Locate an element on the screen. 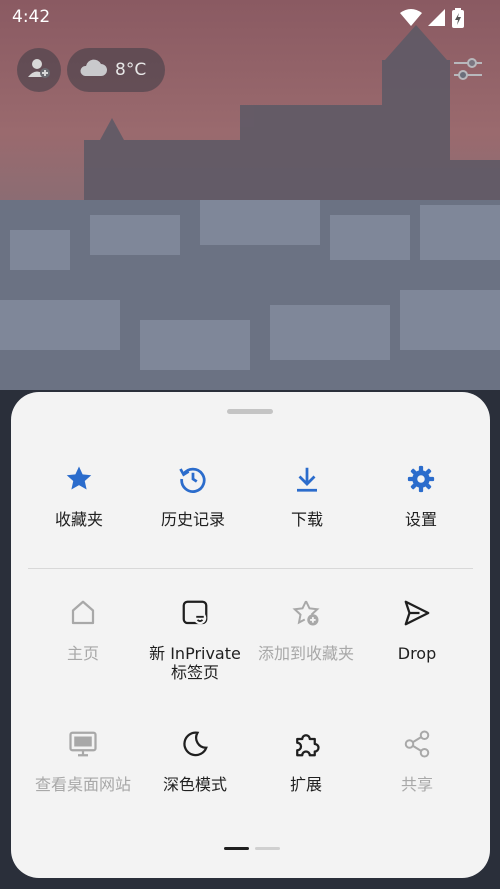  star-add-icon is located at coordinates (306, 615).